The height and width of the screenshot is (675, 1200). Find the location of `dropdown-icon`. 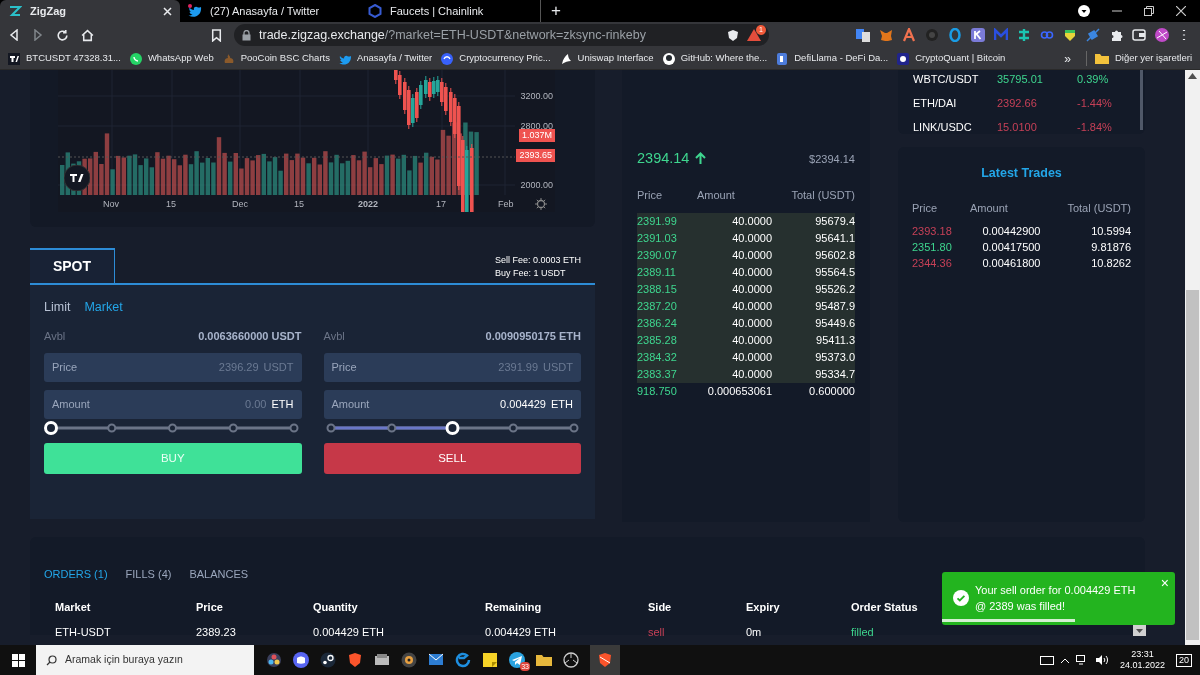

dropdown-icon is located at coordinates (1084, 11).